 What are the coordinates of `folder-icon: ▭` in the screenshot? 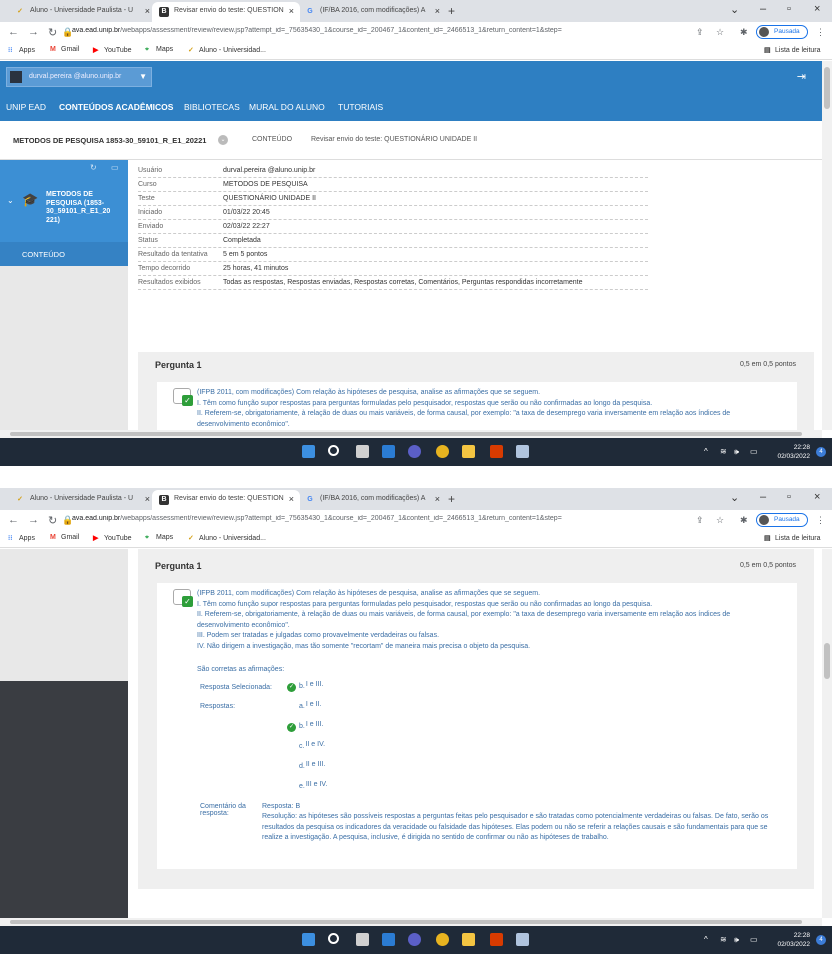 It's located at (115, 167).